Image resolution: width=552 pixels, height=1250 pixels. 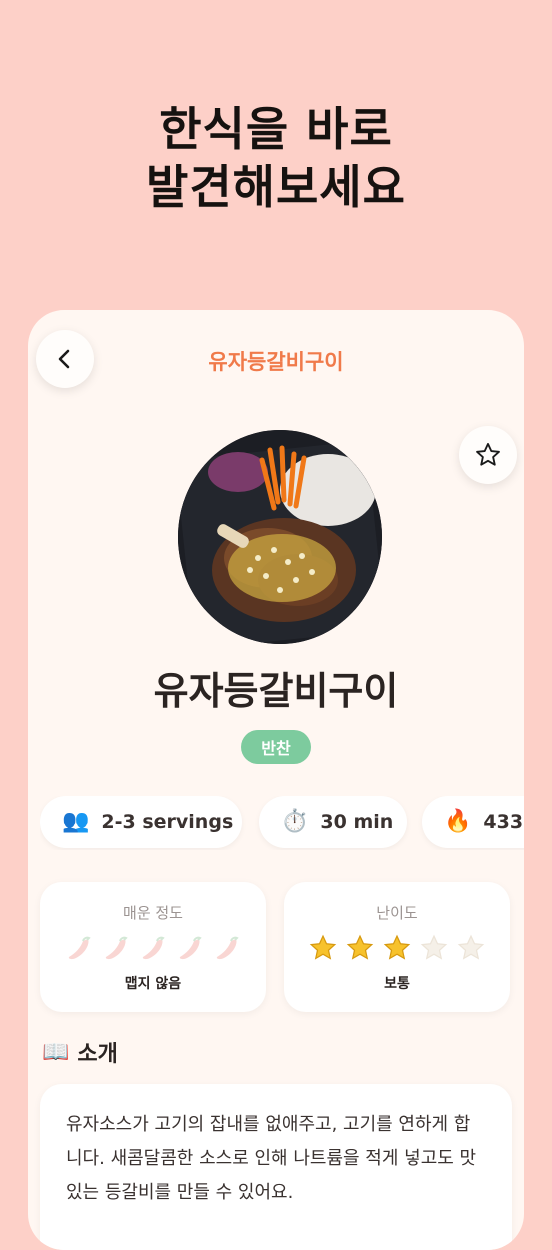 What do you see at coordinates (167, 822) in the screenshot?
I see `servings-label: 2-3 servings` at bounding box center [167, 822].